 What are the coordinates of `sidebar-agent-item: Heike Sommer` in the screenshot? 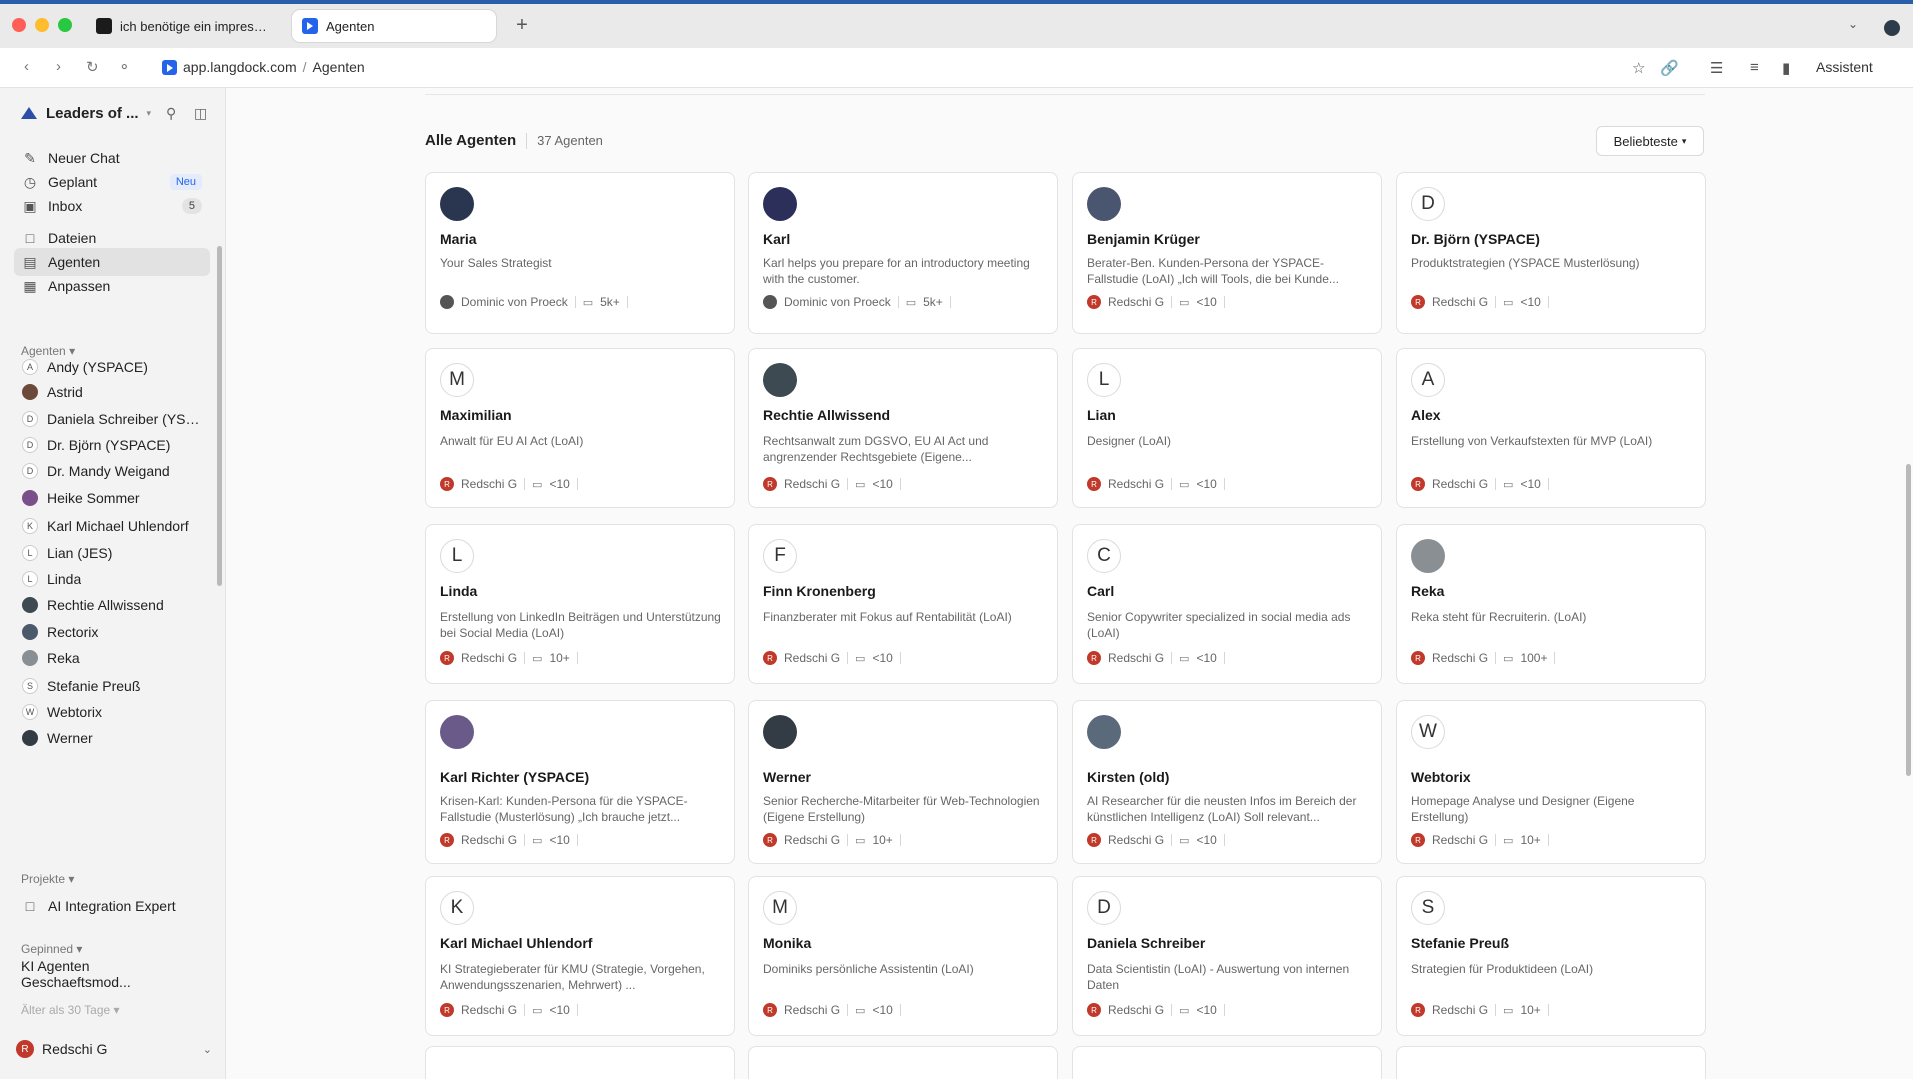 It's located at (112, 498).